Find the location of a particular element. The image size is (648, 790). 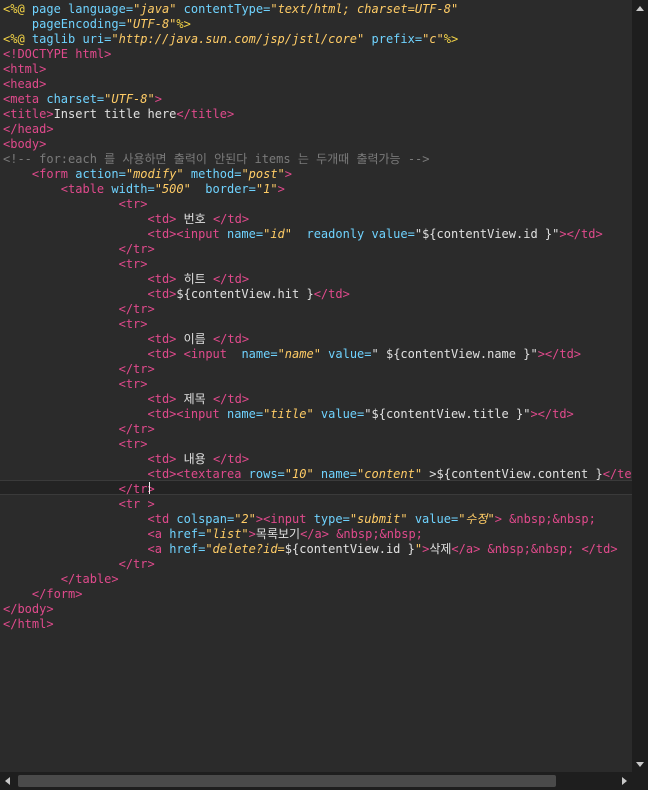

code-line: <td>${contentView.hit }</td> is located at coordinates (176, 294).